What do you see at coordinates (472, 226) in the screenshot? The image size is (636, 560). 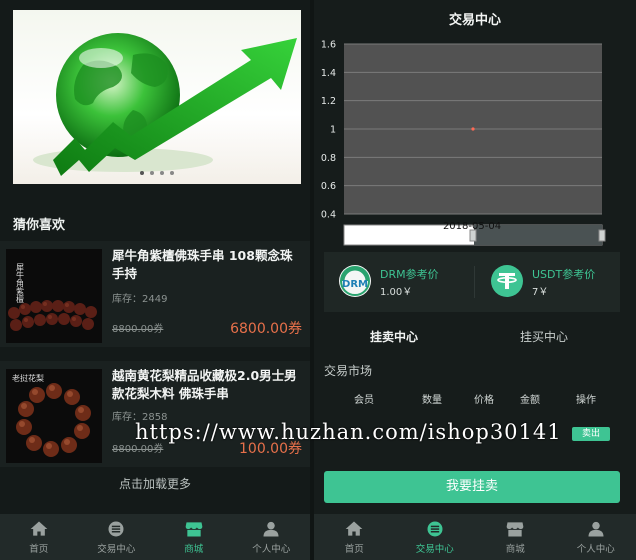 I see `chart-x-tick-label: 2018-05-04` at bounding box center [472, 226].